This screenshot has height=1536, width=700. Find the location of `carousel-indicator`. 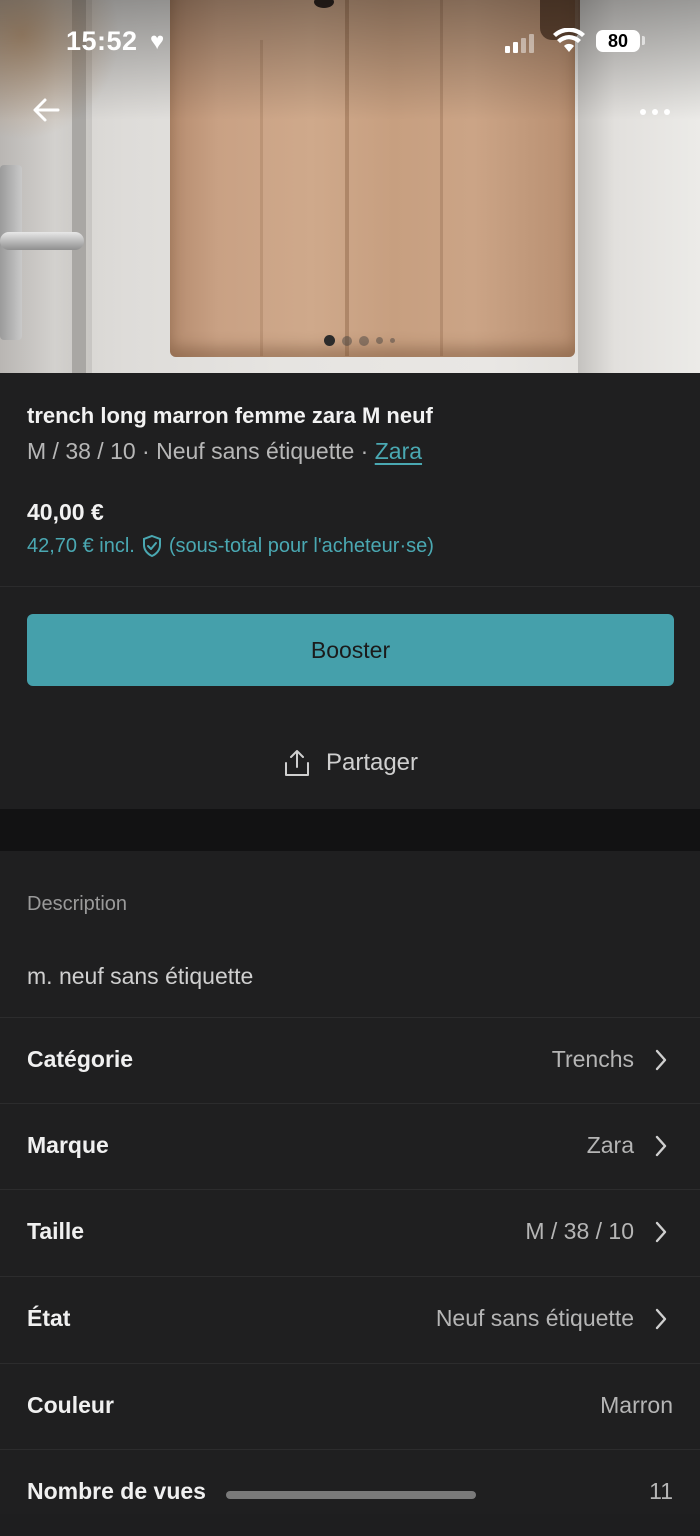

carousel-indicator is located at coordinates (350, 340).